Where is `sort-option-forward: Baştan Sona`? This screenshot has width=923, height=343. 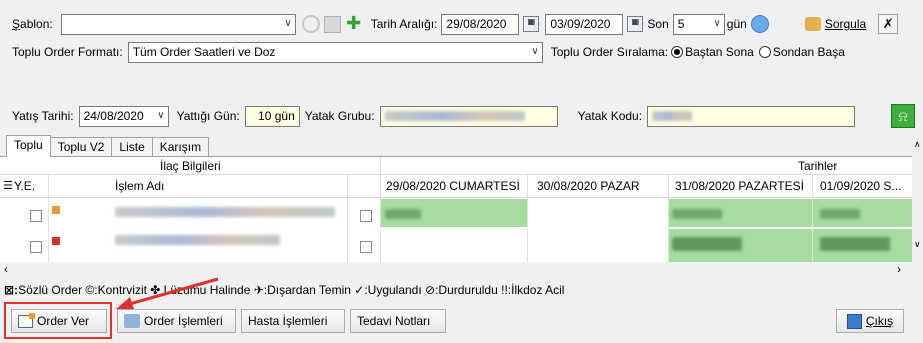 sort-option-forward: Baştan Sona is located at coordinates (712, 52).